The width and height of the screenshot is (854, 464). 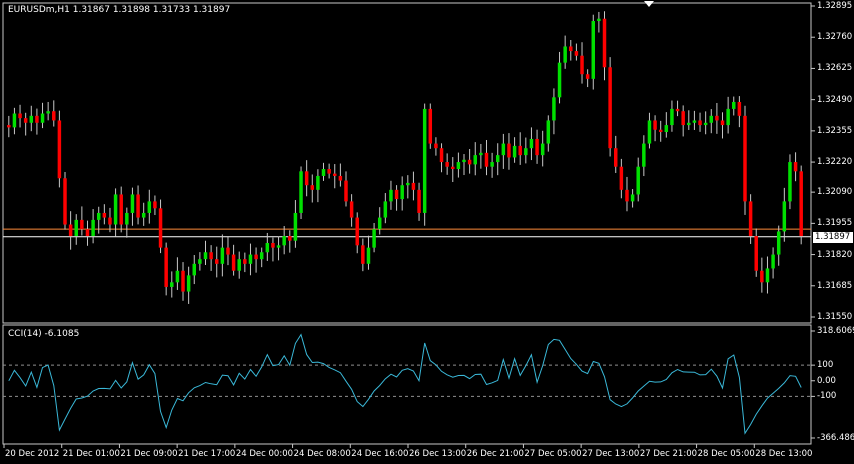 I want to click on time-axis-label: 24 Dec 16:00, so click(x=380, y=454).